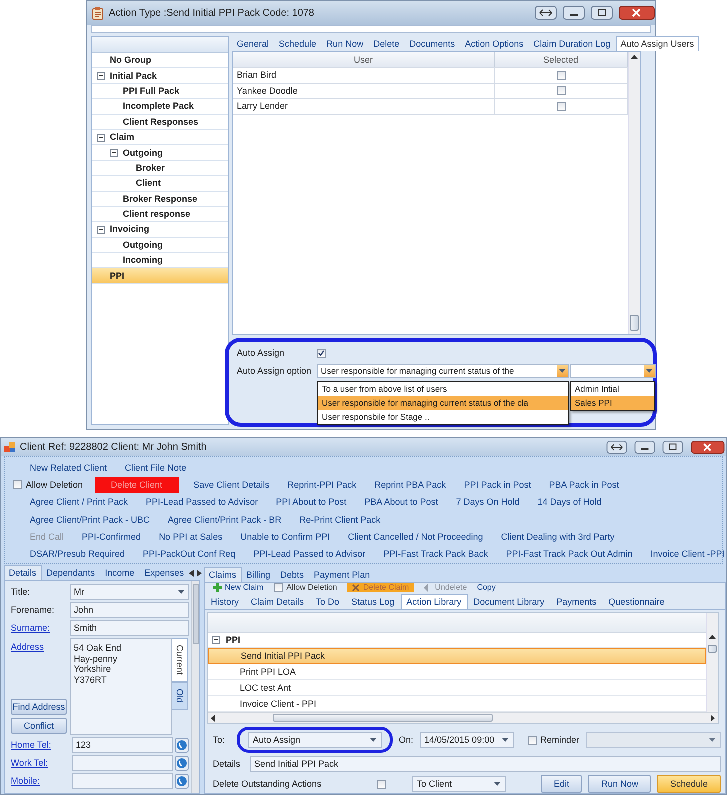 The width and height of the screenshot is (727, 795). What do you see at coordinates (658, 43) in the screenshot?
I see `tab: Auto Assign Users` at bounding box center [658, 43].